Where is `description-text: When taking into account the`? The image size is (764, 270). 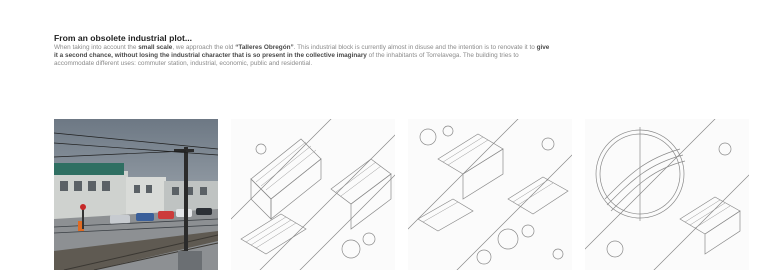
description-text: When taking into account the is located at coordinates (96, 47).